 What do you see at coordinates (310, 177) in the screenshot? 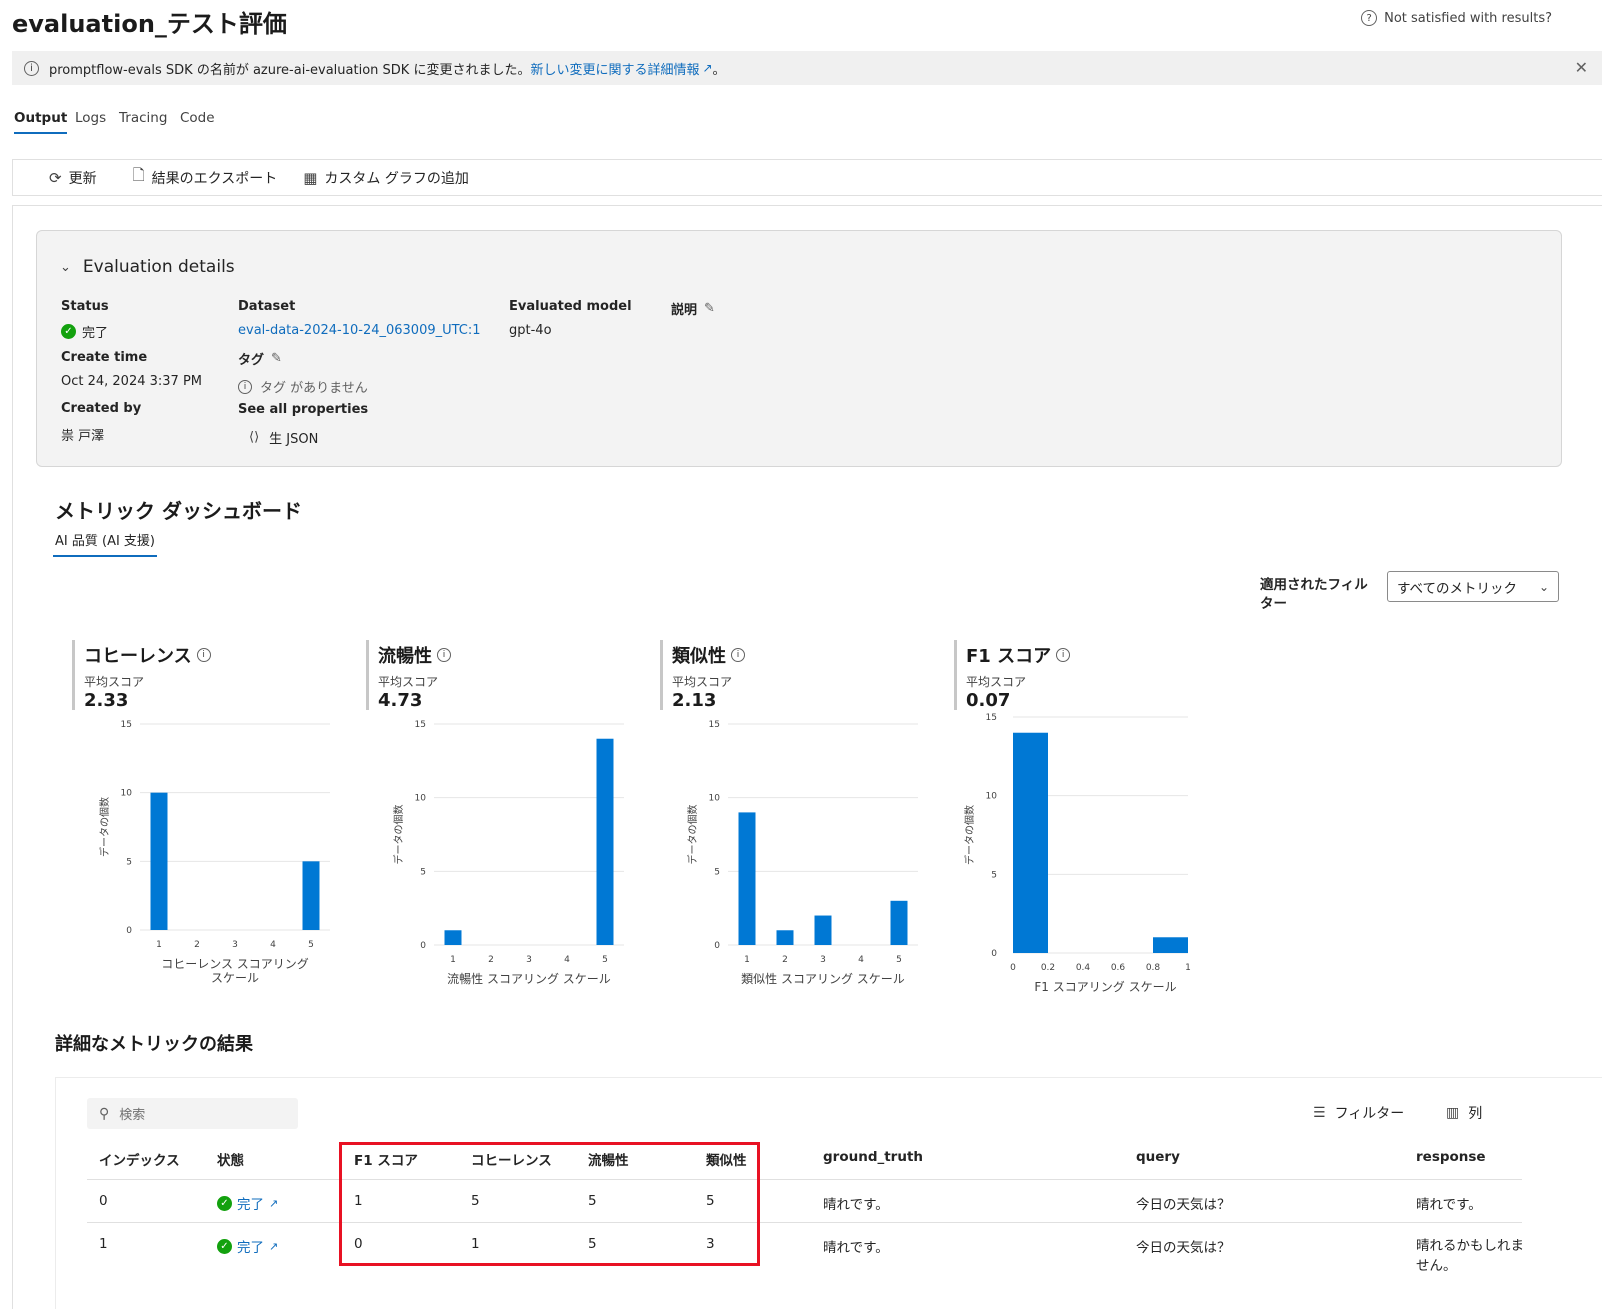
I see `chart-add-icon: ▦` at bounding box center [310, 177].